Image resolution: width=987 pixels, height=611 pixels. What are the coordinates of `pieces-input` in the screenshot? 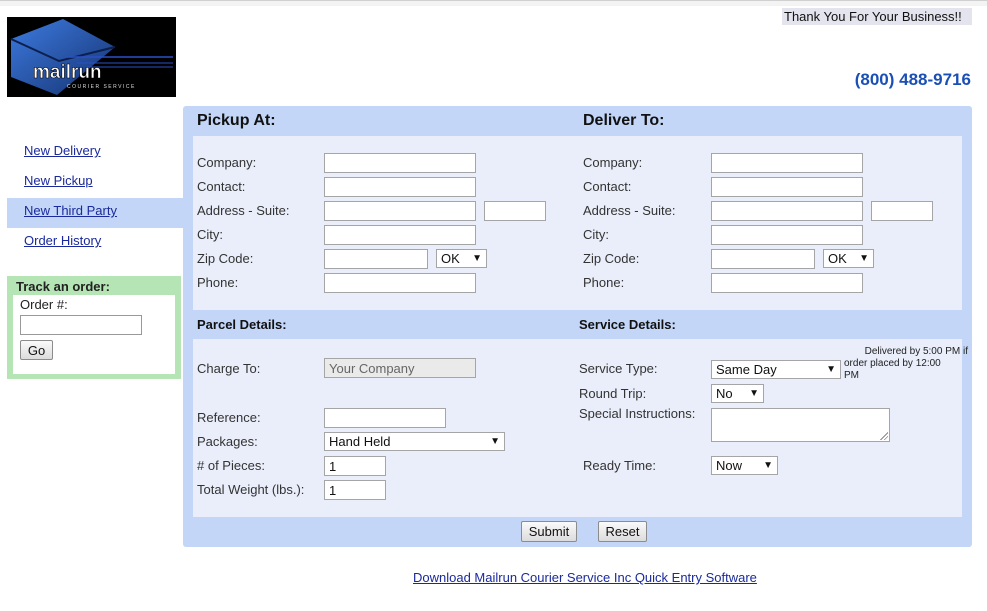 It's located at (355, 466).